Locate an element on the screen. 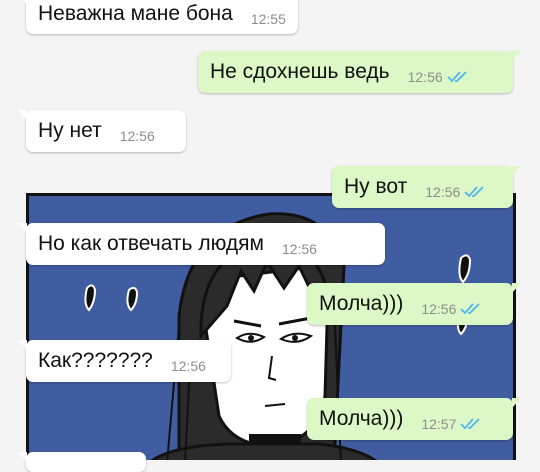  message-text: Неважна мане бона is located at coordinates (135, 13).